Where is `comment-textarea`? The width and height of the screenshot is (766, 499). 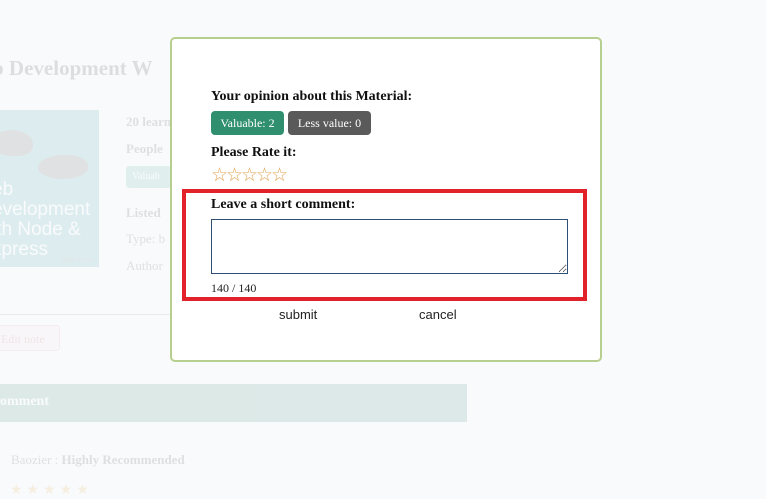 comment-textarea is located at coordinates (389, 246).